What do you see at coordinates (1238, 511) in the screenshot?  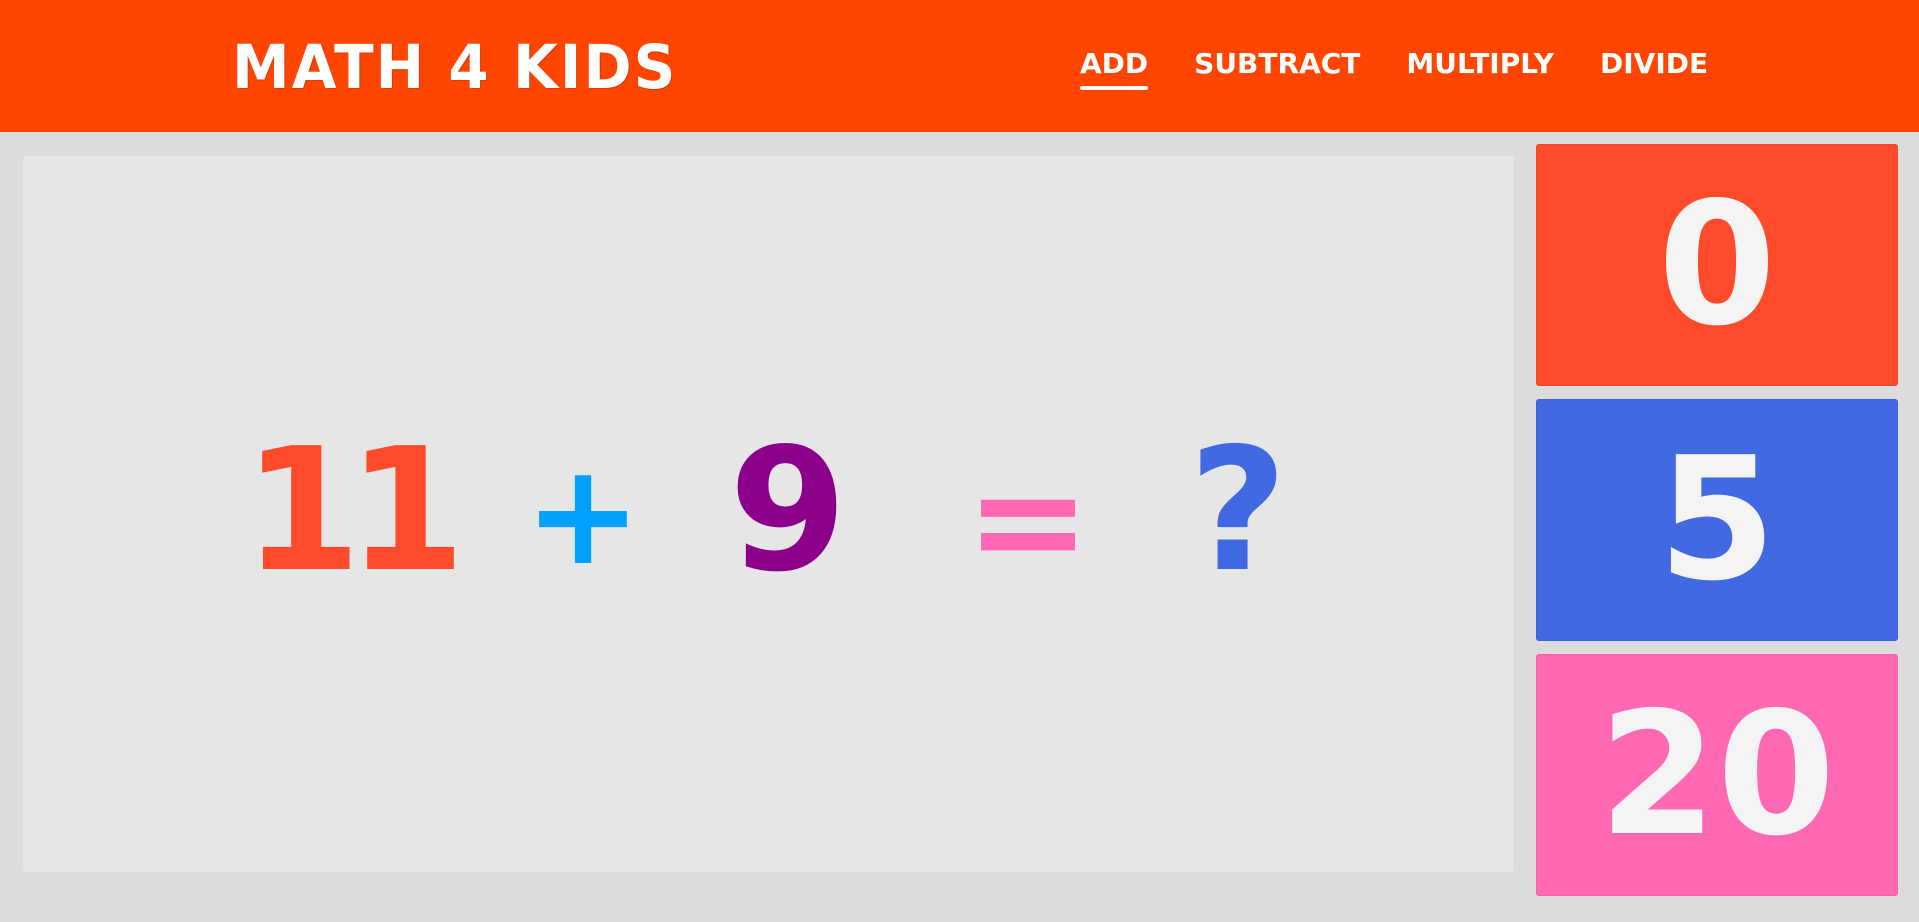 I see `unknown-answer: ?` at bounding box center [1238, 511].